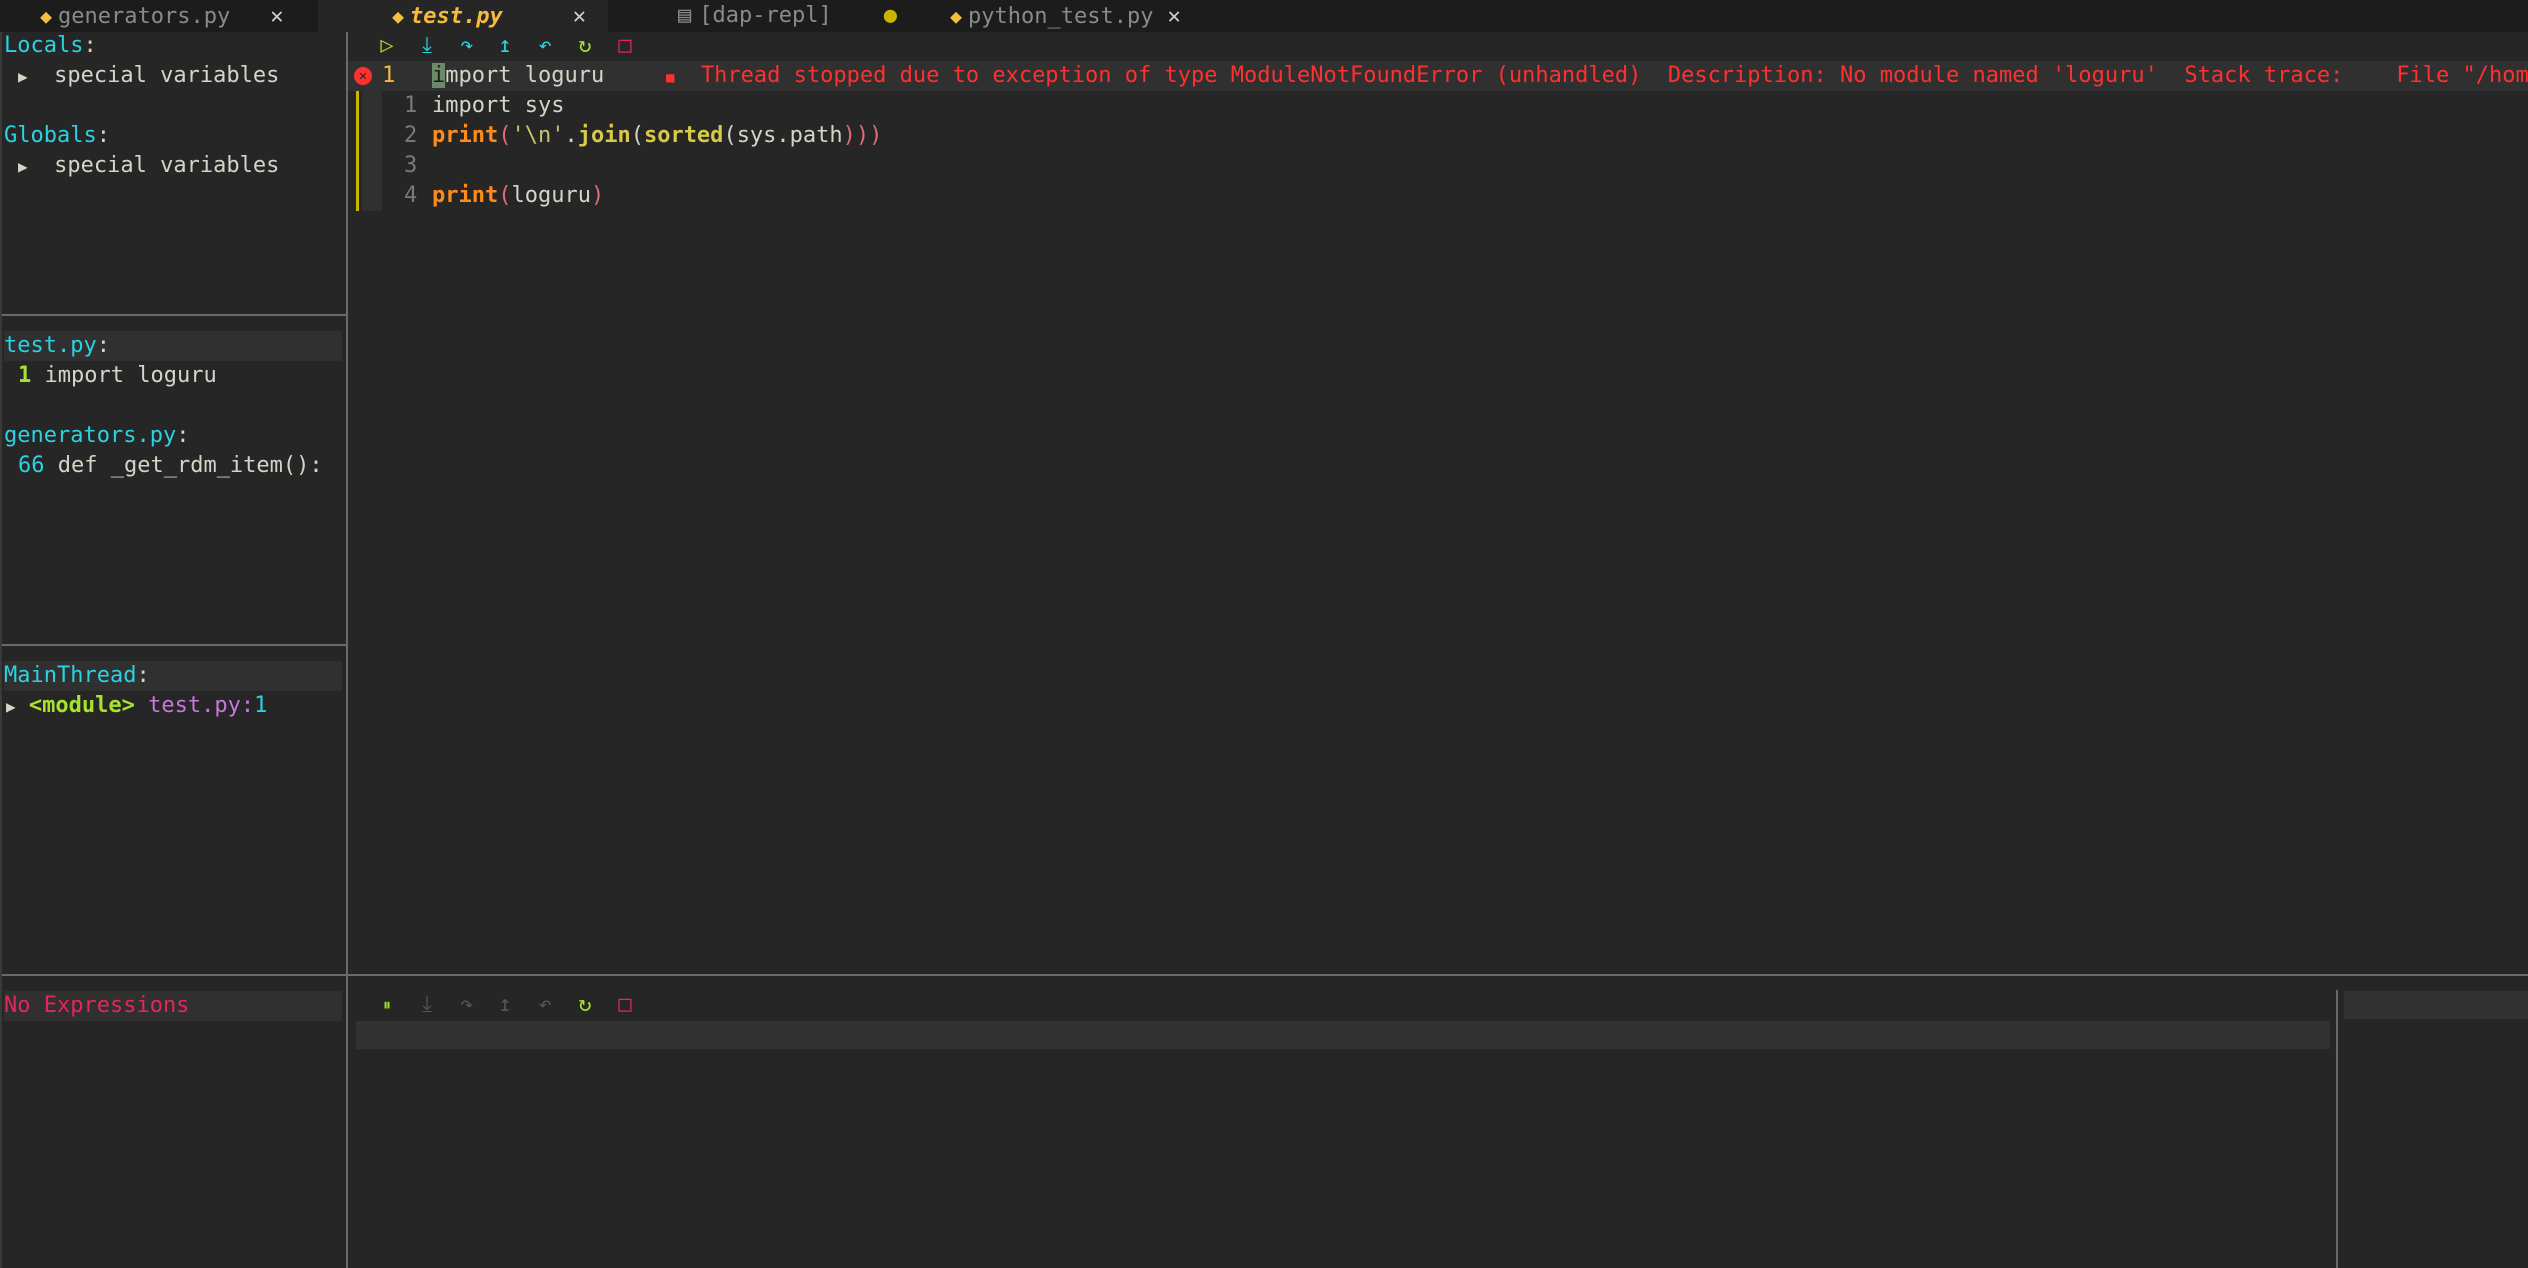  What do you see at coordinates (670, 78) in the screenshot?
I see `error-marker-icon: ■` at bounding box center [670, 78].